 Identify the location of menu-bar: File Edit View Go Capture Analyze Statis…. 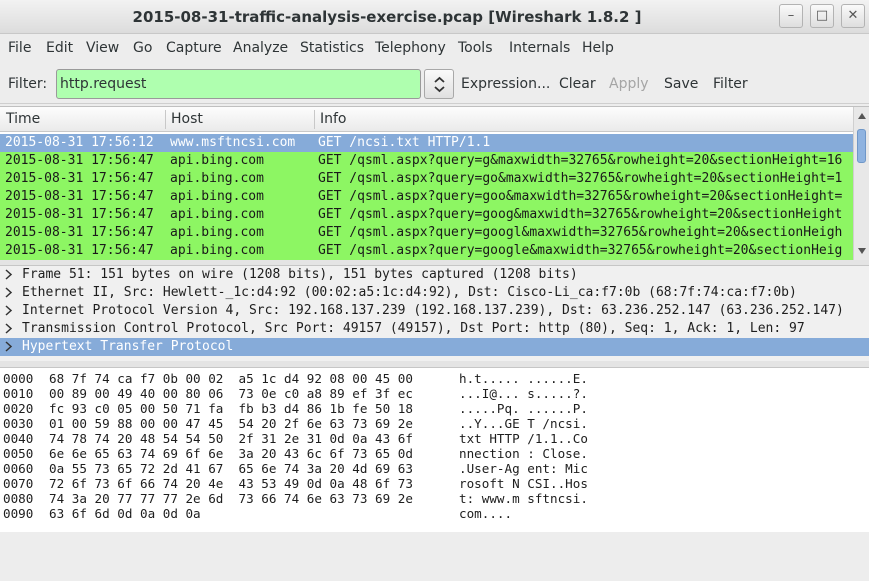
(434, 49).